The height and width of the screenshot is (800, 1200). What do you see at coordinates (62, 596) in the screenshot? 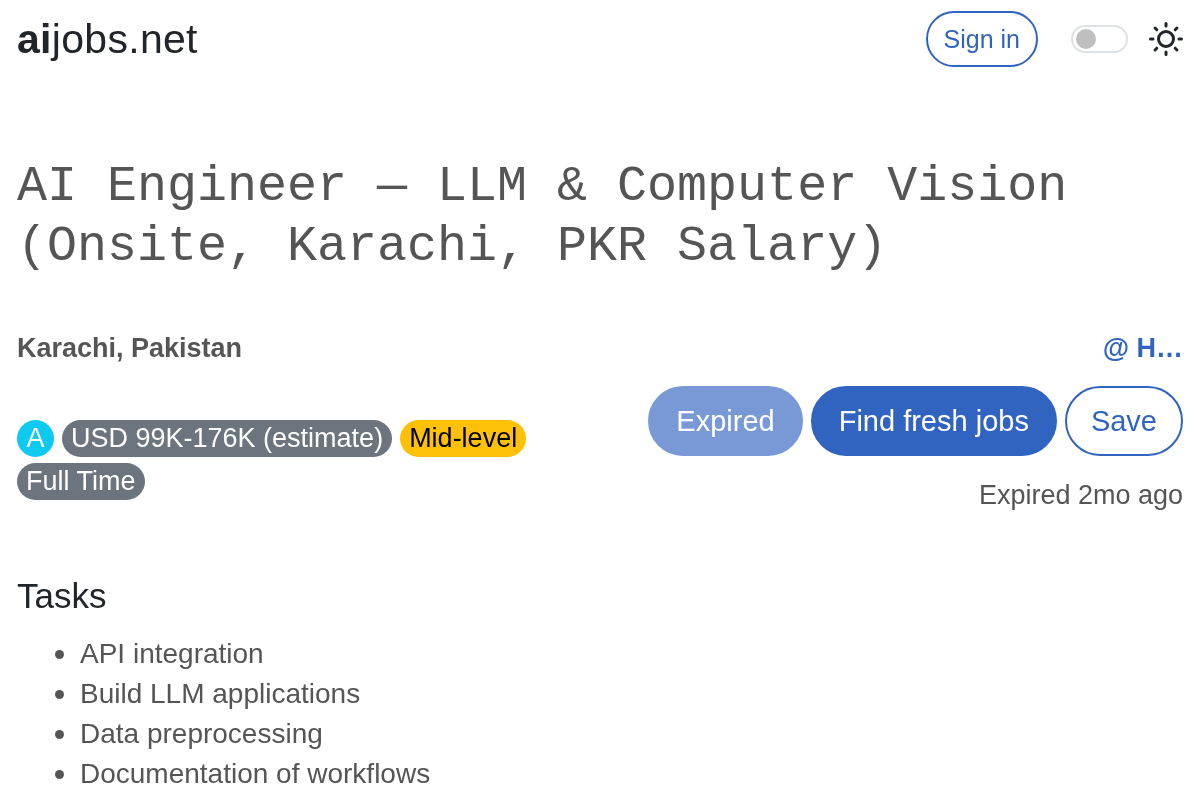
I see `section-heading: Tasks` at bounding box center [62, 596].